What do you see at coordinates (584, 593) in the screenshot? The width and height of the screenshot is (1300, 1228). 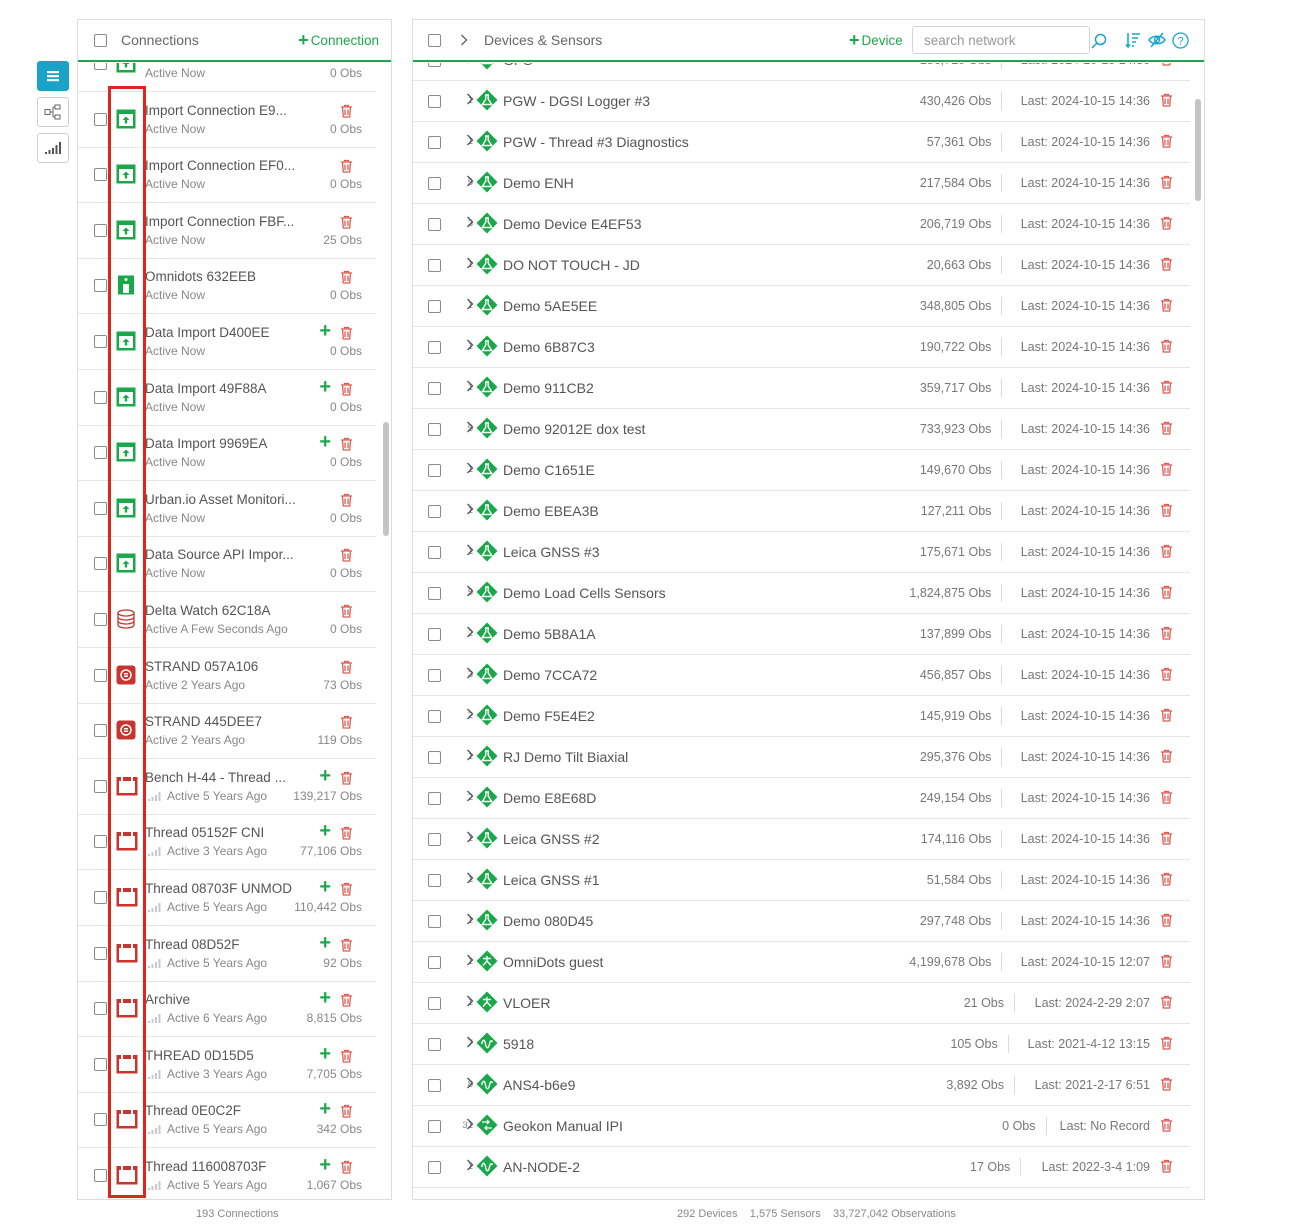 I see `device-name: Demo Load Cells Sensors` at bounding box center [584, 593].